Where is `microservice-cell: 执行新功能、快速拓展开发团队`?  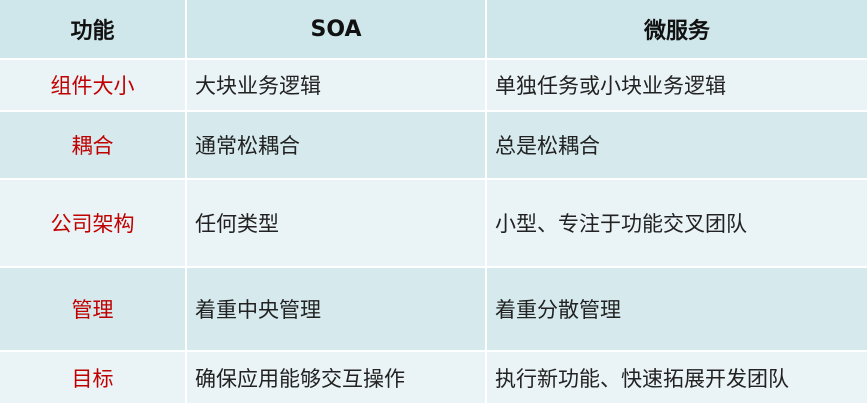
microservice-cell: 执行新功能、快速拓展开发团队 is located at coordinates (676, 377).